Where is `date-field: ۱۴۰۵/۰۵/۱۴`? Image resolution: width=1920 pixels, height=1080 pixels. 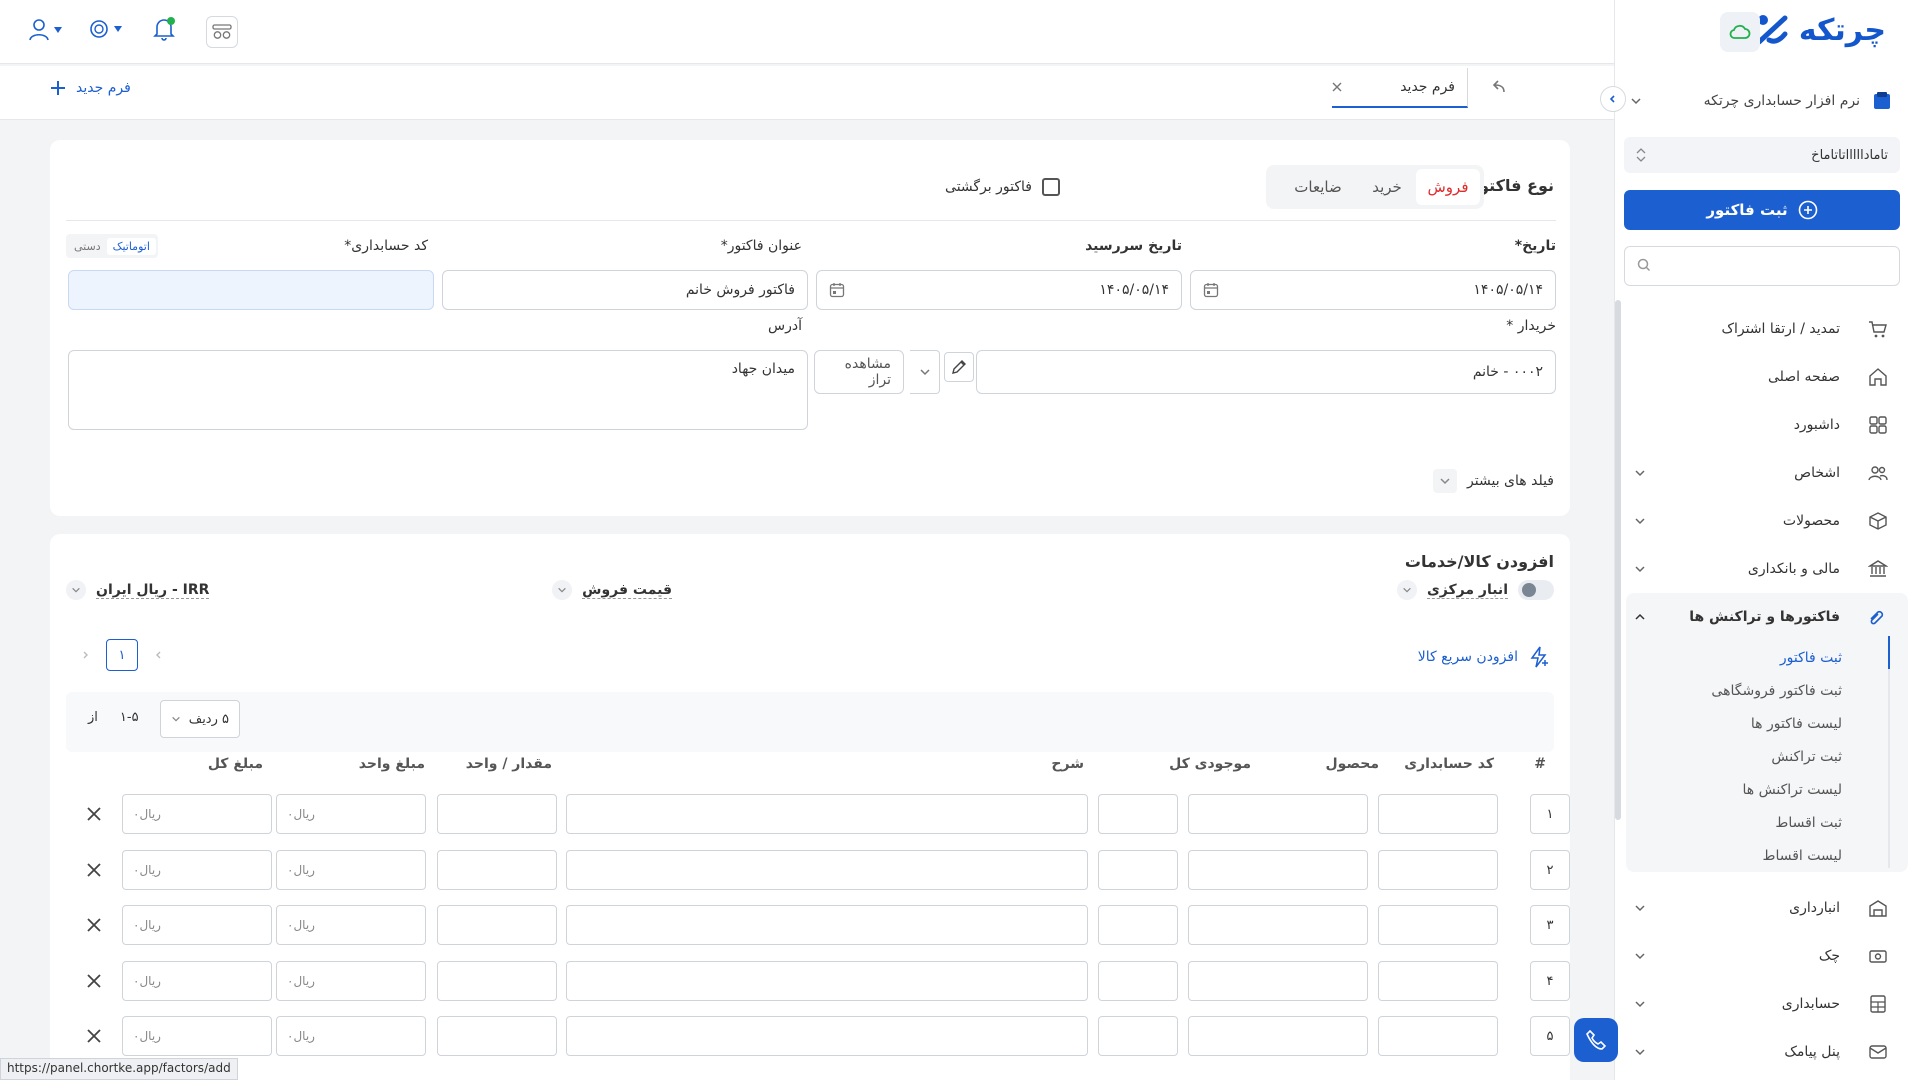 date-field: ۱۴۰۵/۰۵/۱۴ is located at coordinates (1373, 290).